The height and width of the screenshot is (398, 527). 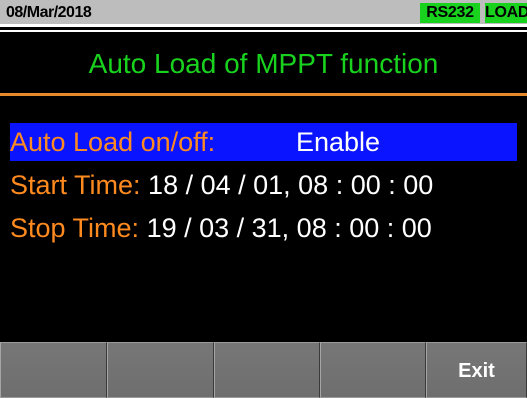 I want to click on load-badge: LOAD, so click(x=506, y=13).